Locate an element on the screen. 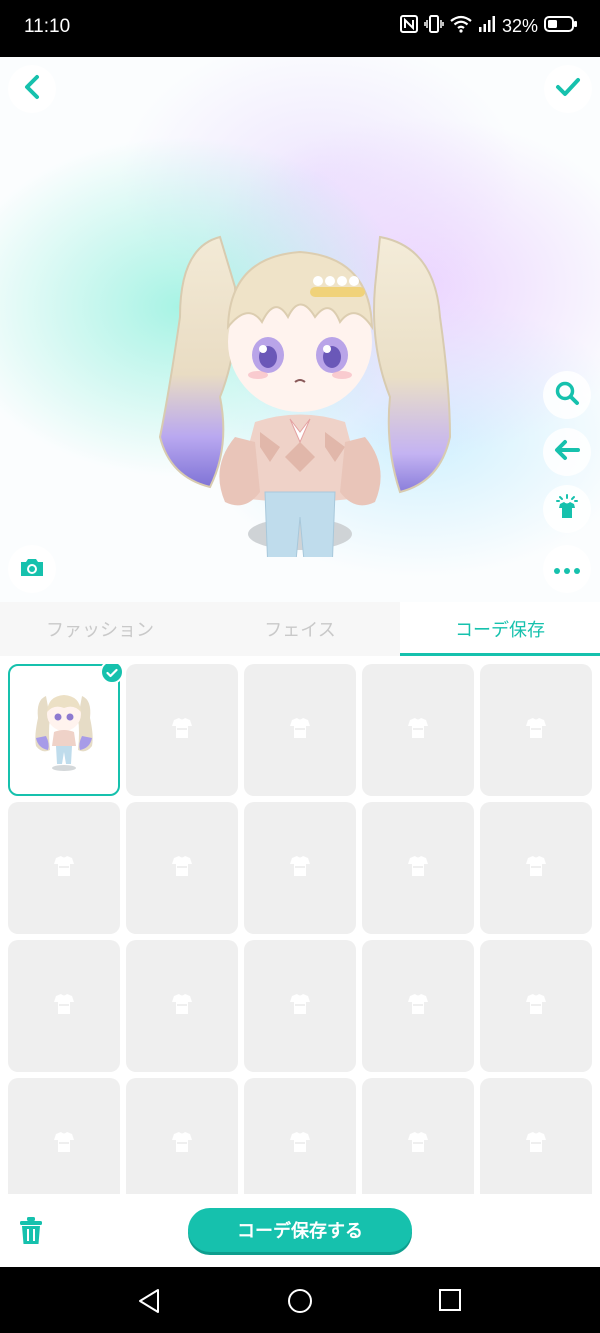 This screenshot has width=600, height=1333. search-button is located at coordinates (567, 395).